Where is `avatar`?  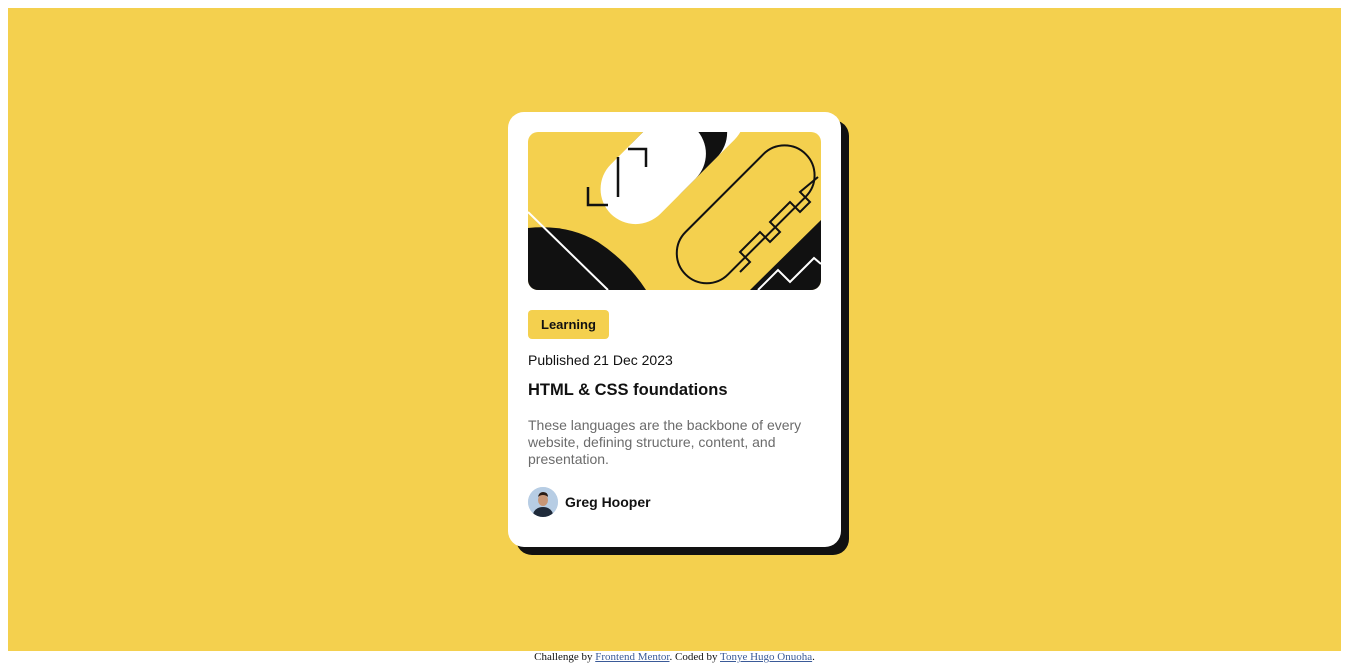
avatar is located at coordinates (543, 502).